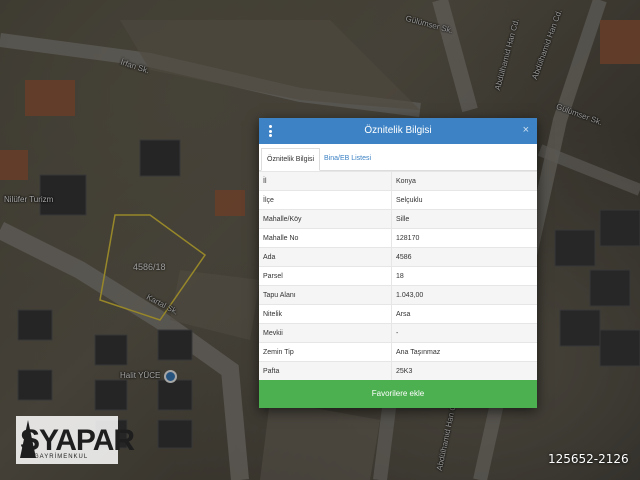  I want to click on table-row: Nitelik Arsa, so click(398, 314).